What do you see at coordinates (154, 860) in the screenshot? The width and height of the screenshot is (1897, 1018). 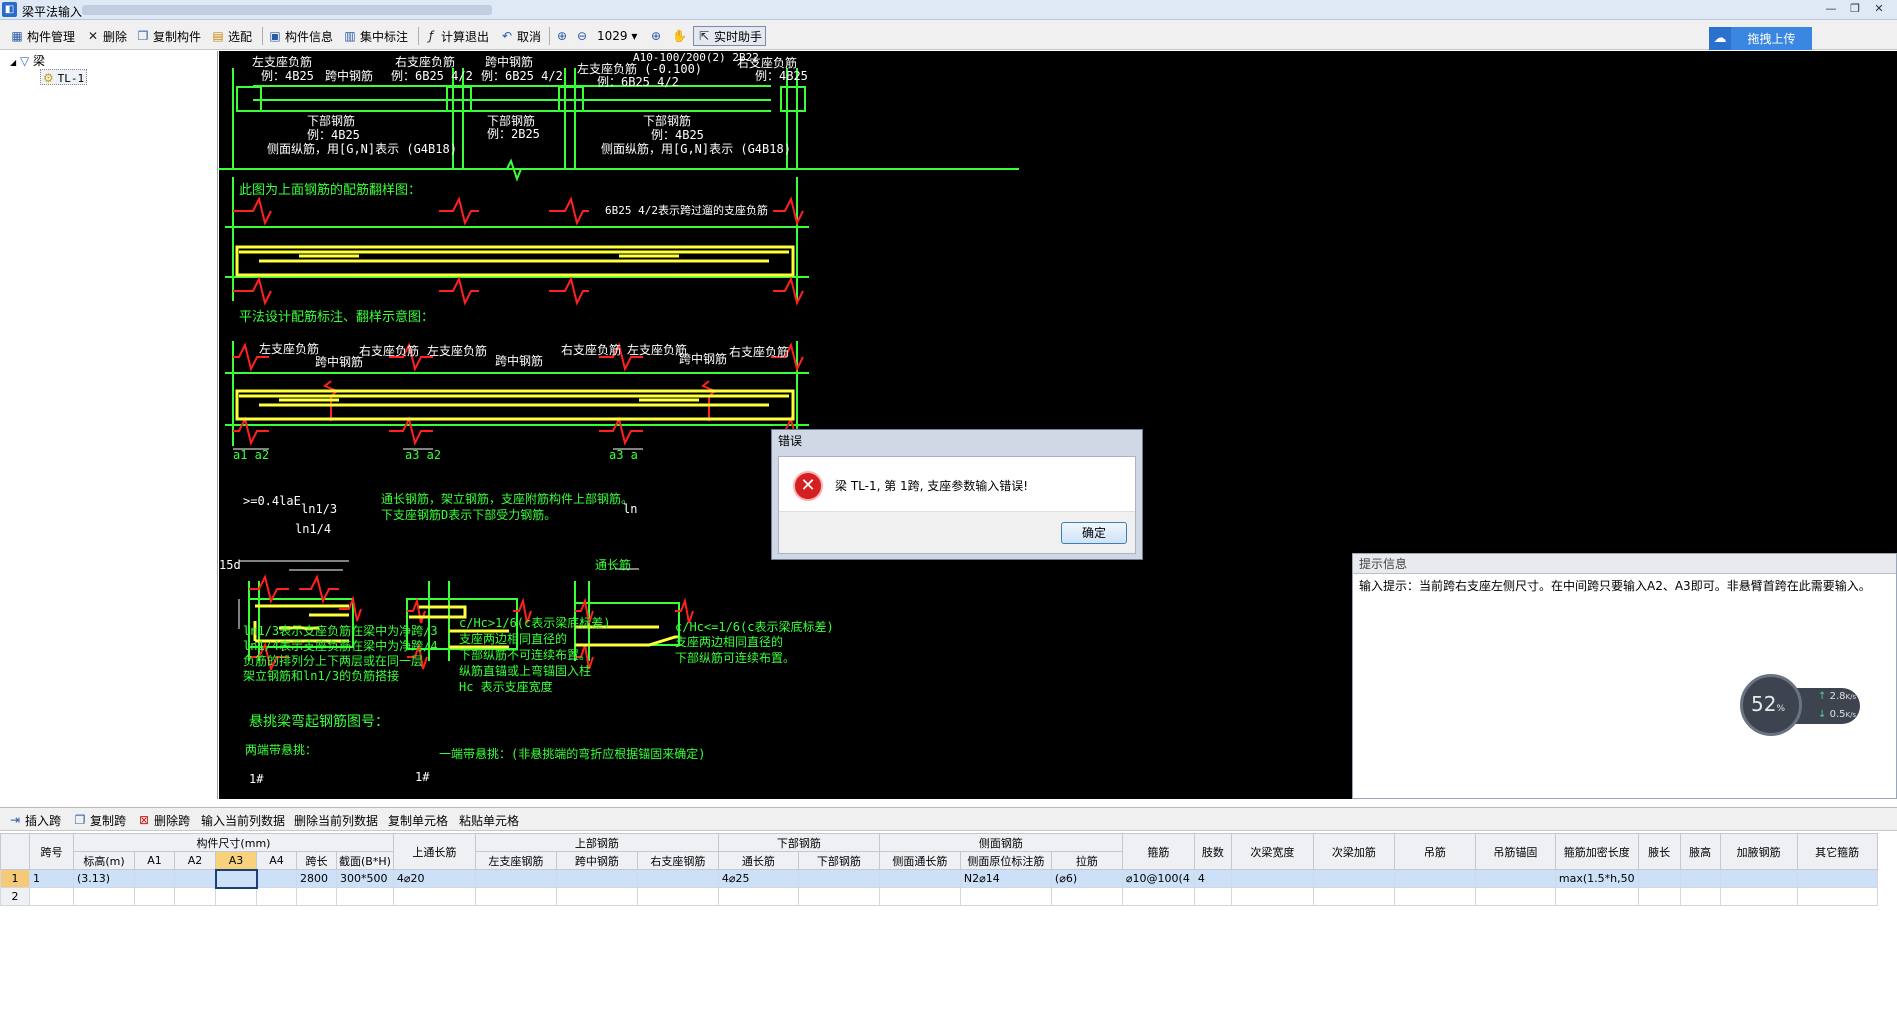 I see `col-a1: A1` at bounding box center [154, 860].